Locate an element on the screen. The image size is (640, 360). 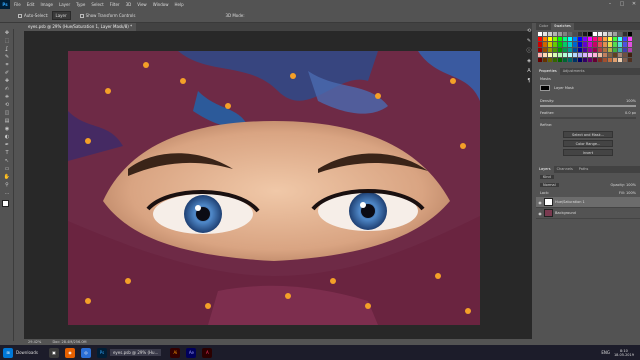
adobe-icon: A is located at coordinates (207, 352).